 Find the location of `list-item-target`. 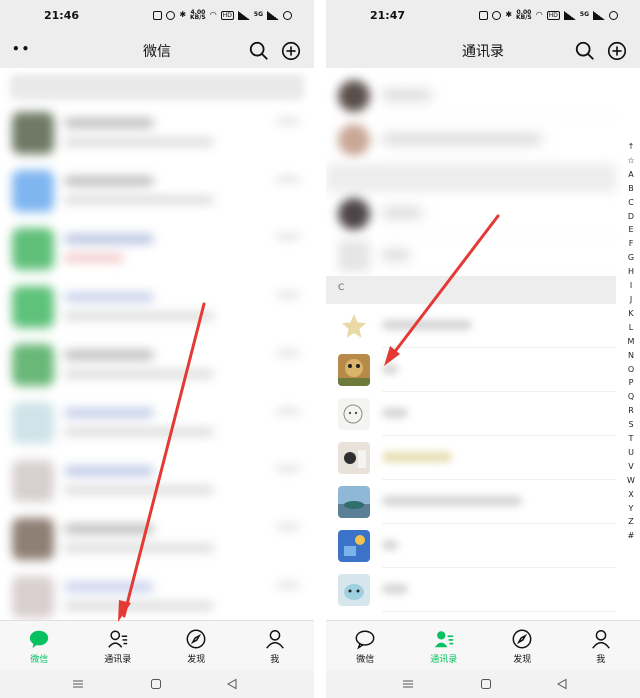

list-item-target is located at coordinates (471, 370).